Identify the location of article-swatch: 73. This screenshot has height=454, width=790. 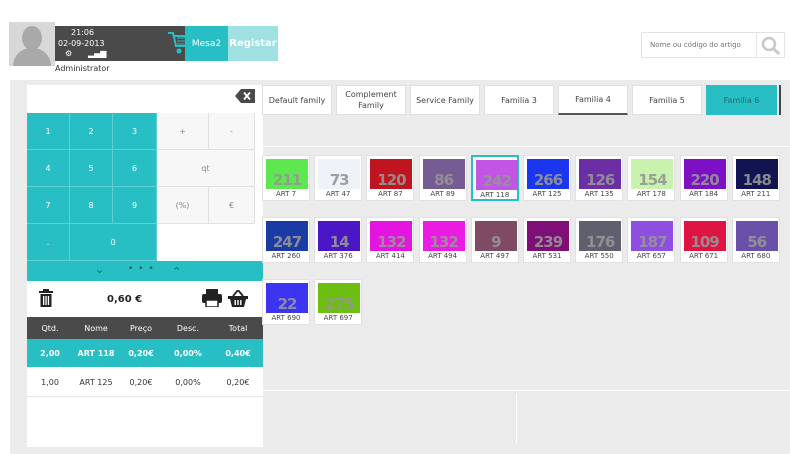
(339, 174).